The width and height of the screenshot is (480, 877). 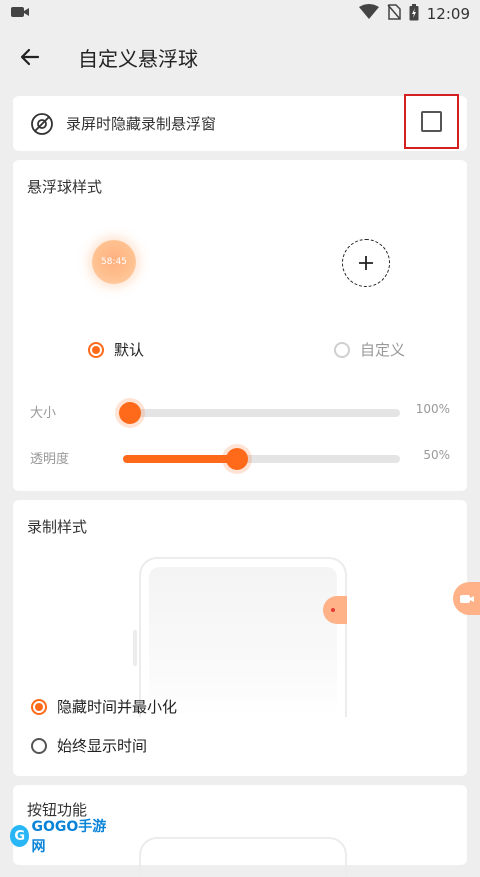 I want to click on option-hide-time-minimize-label: 隐藏时间并最小化, so click(x=117, y=707).